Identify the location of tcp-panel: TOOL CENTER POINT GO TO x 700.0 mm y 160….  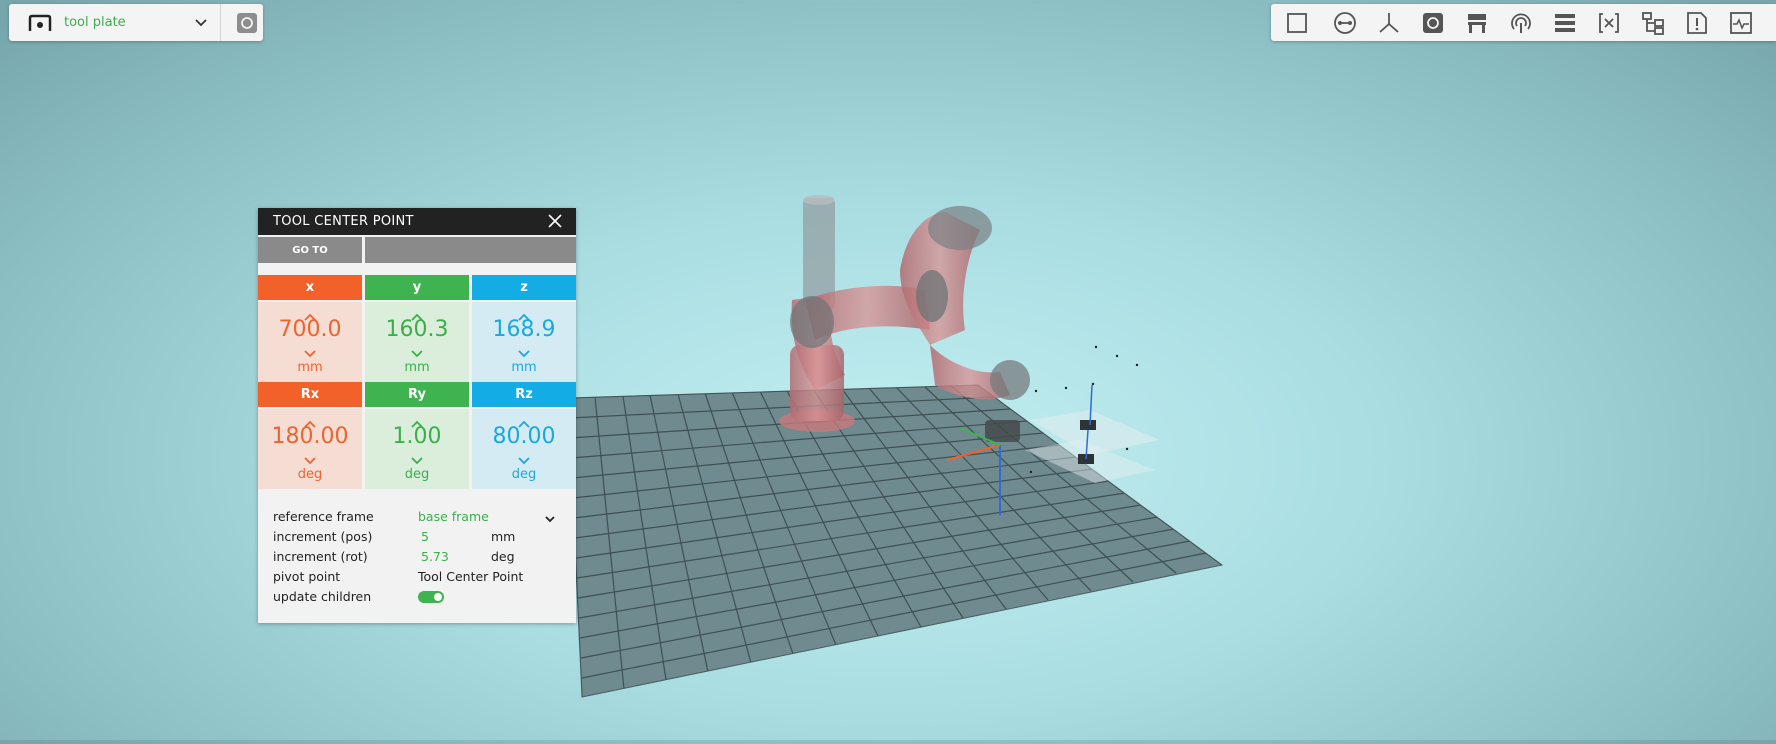
(417, 415).